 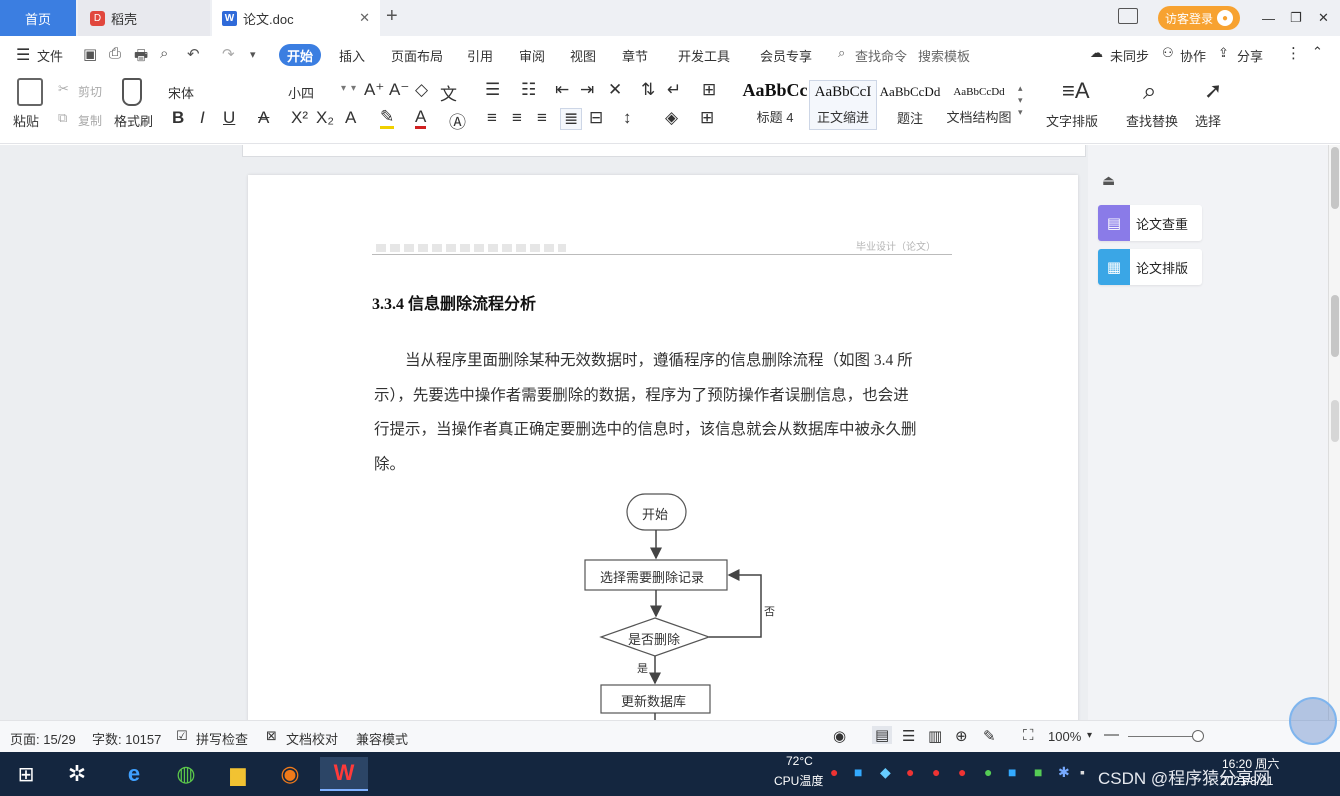 I want to click on tray-icon-7: ●, so click(x=988, y=772).